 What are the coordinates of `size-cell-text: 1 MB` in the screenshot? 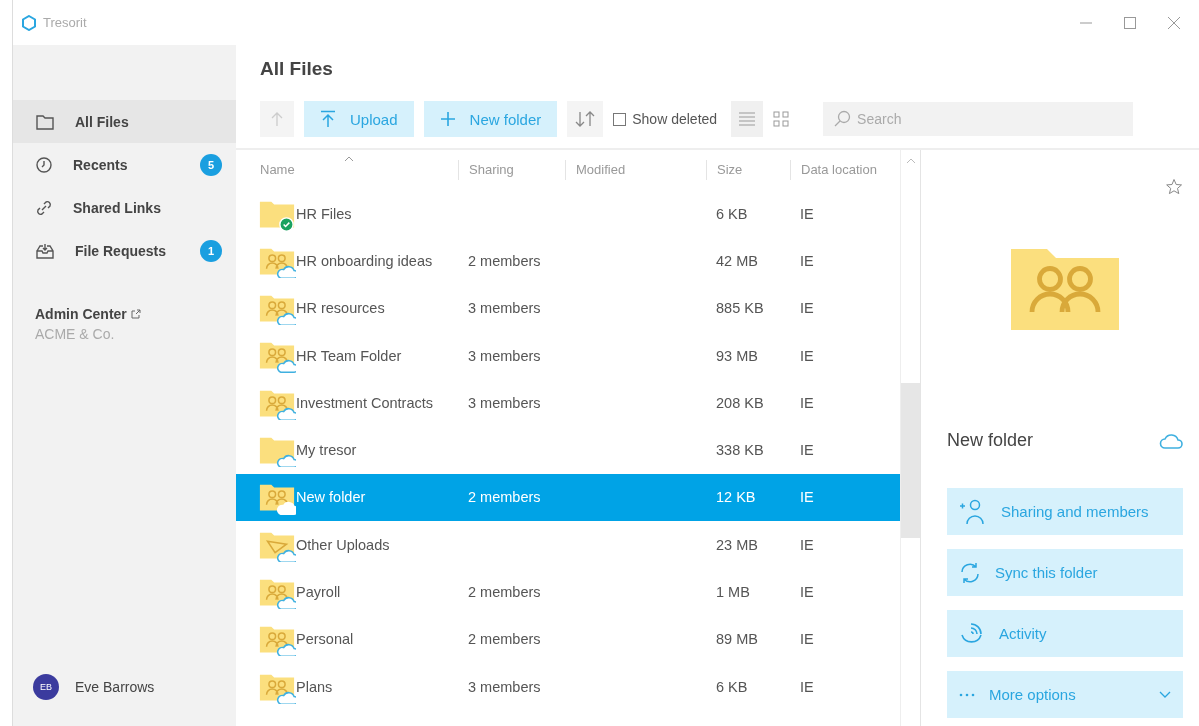 It's located at (733, 592).